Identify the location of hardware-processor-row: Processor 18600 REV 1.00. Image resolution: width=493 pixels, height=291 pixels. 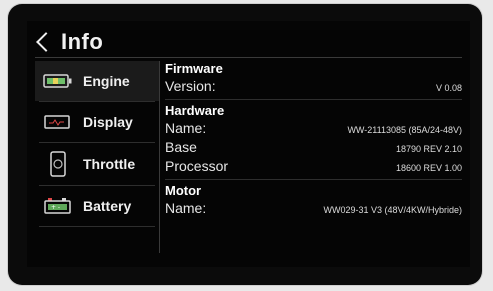
(313, 166).